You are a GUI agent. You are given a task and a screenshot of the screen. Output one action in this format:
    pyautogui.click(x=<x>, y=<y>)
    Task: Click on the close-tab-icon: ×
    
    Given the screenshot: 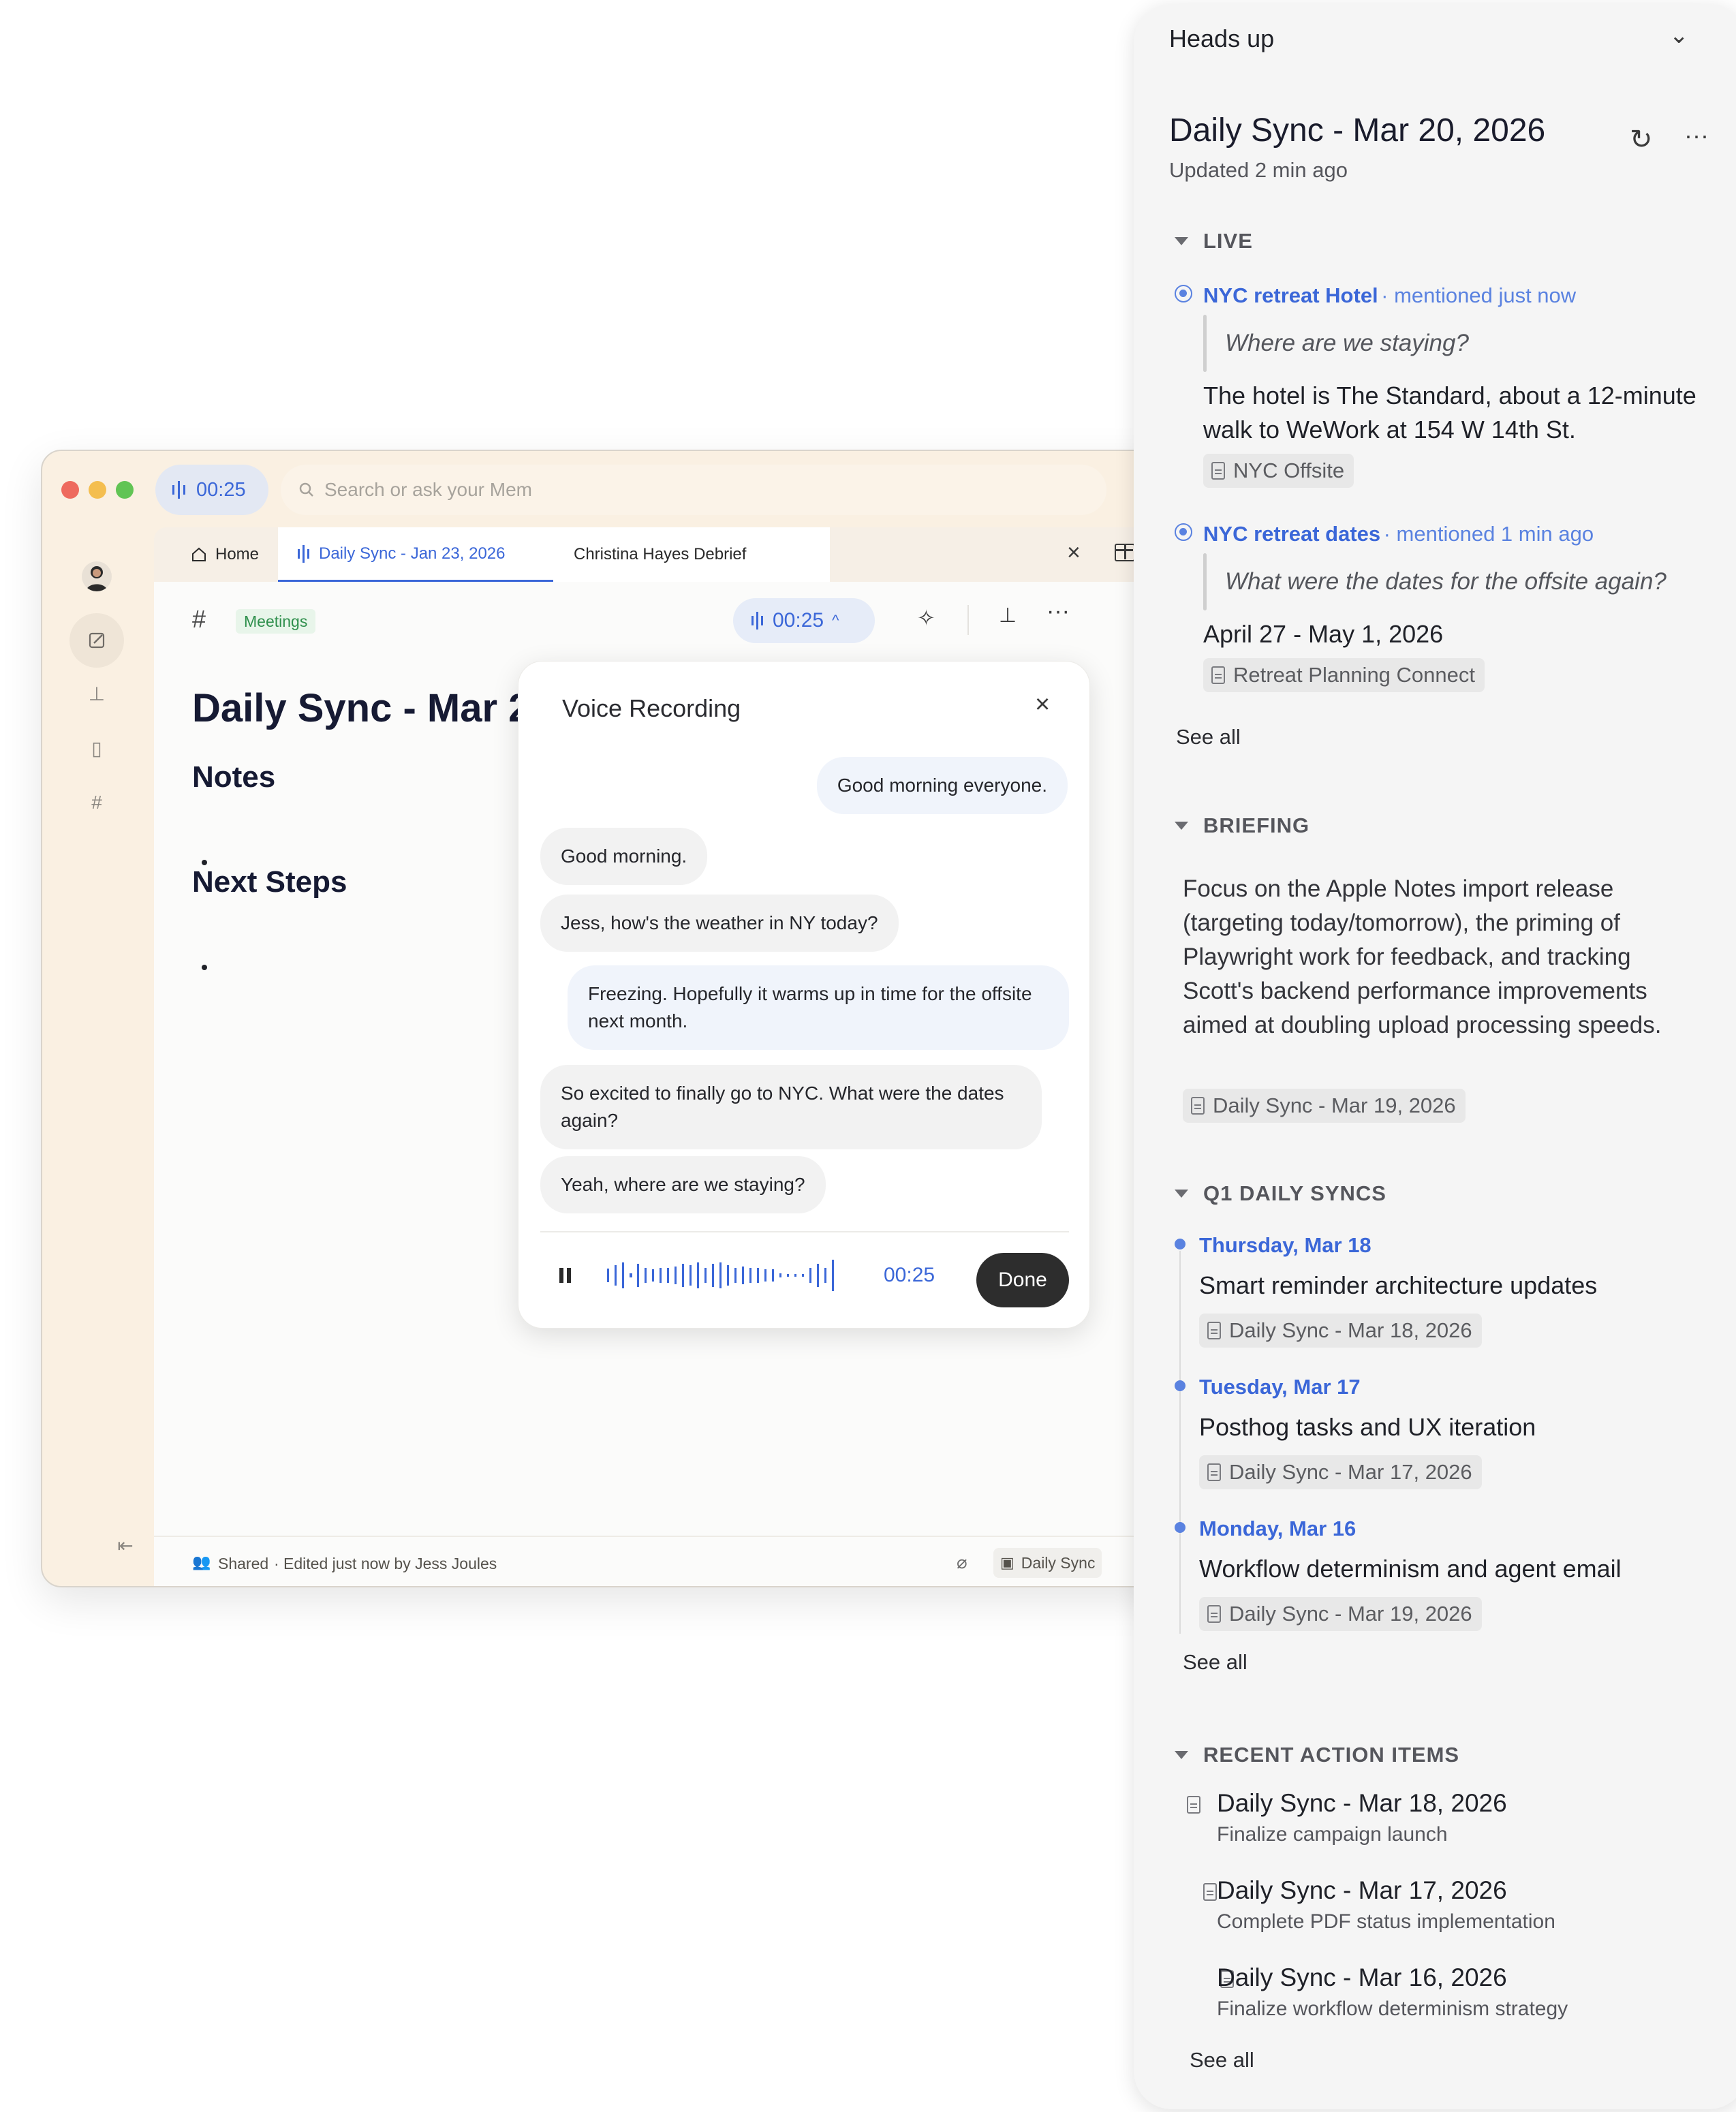 What is the action you would take?
    pyautogui.click(x=1074, y=553)
    